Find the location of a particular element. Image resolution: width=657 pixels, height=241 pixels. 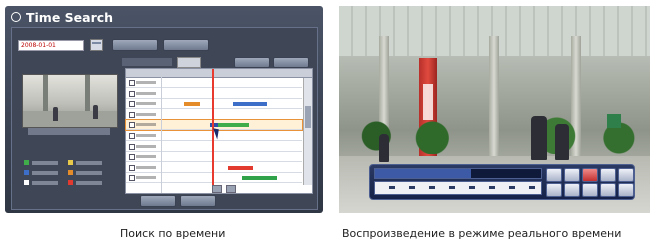

dialog-title-text: Time Search is located at coordinates (70, 17).